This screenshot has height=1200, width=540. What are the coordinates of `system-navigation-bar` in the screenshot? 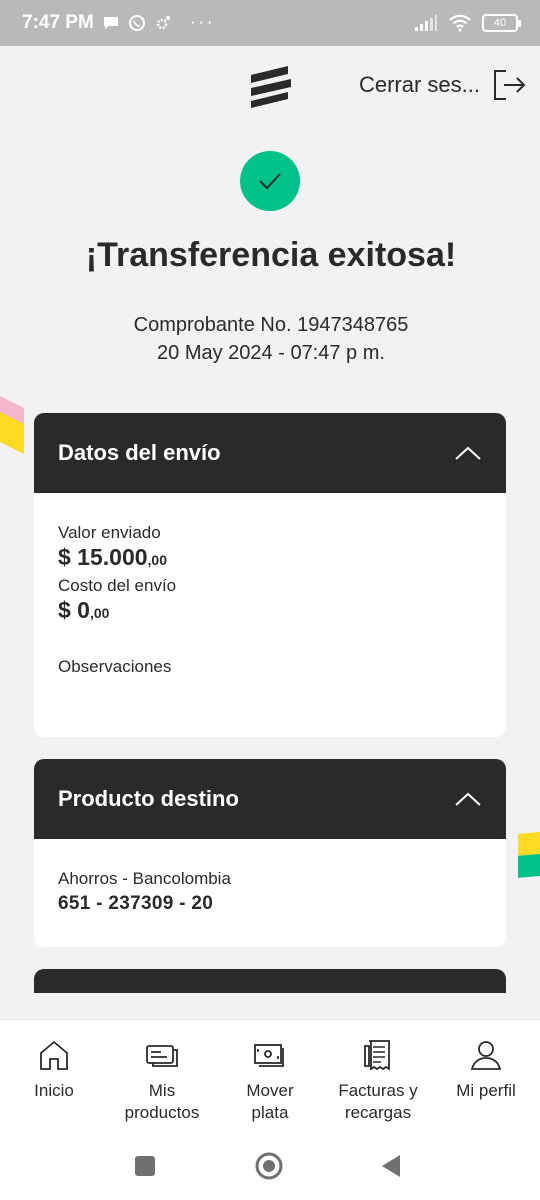 It's located at (270, 1165).